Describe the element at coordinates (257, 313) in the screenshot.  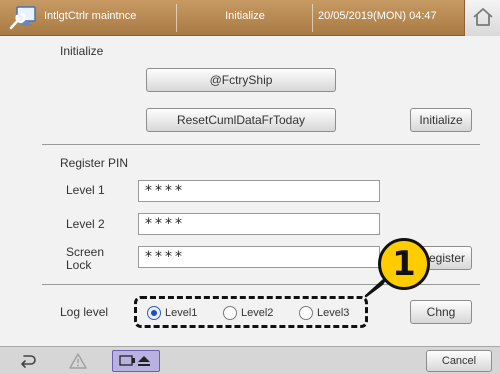
I see `radio-label: Level2` at that location.